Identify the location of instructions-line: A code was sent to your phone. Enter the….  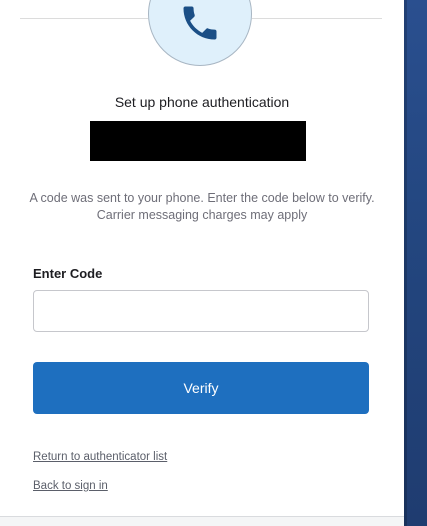
(202, 198).